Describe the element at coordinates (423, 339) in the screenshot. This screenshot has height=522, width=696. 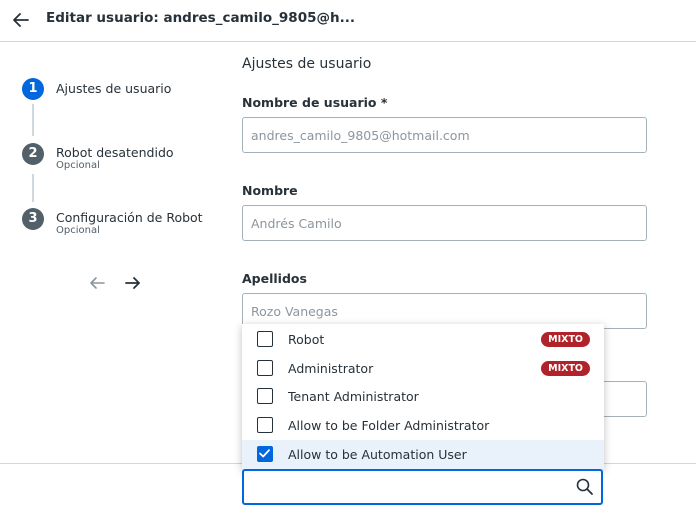
I see `role-option-robot: Robot MIXTO` at that location.